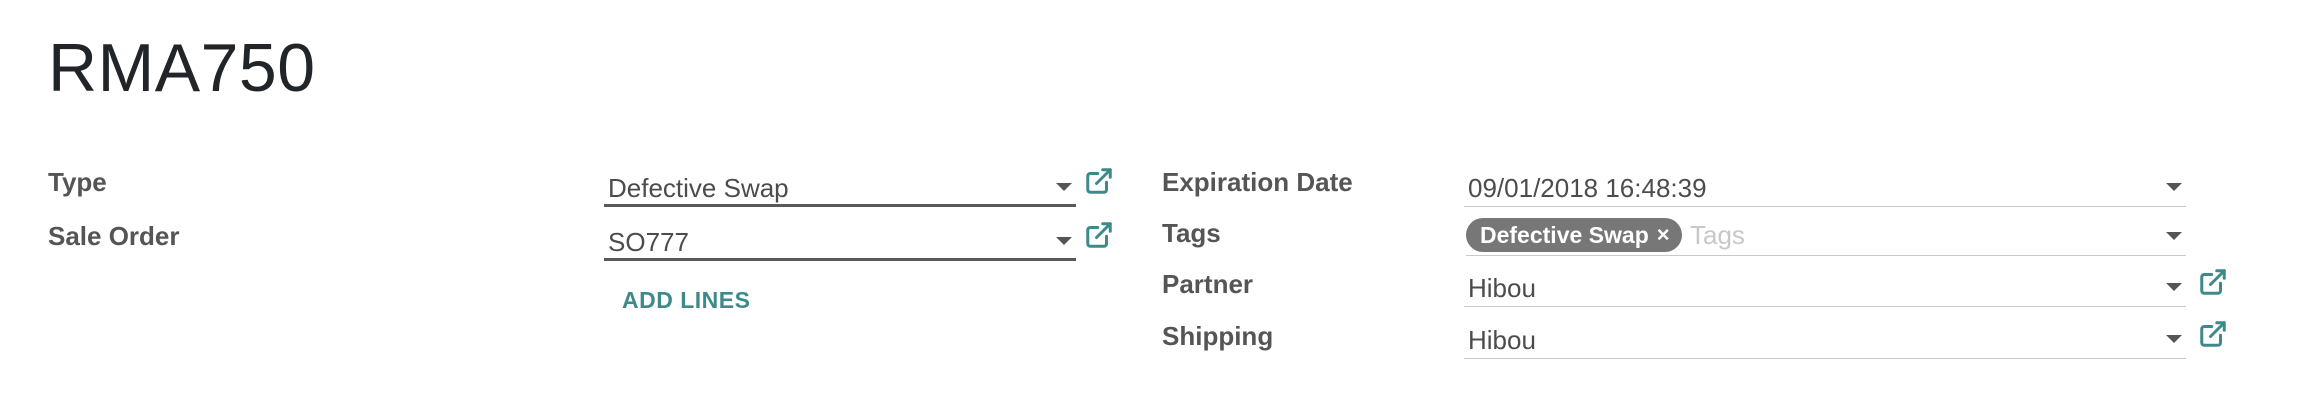  What do you see at coordinates (840, 241) in the screenshot?
I see `sale-order-select: SO777` at bounding box center [840, 241].